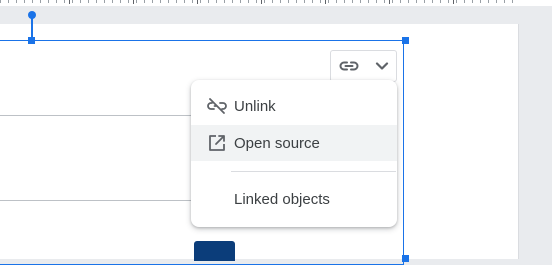 The height and width of the screenshot is (265, 552). What do you see at coordinates (282, 199) in the screenshot?
I see `menu-item-label: Linked objects` at bounding box center [282, 199].